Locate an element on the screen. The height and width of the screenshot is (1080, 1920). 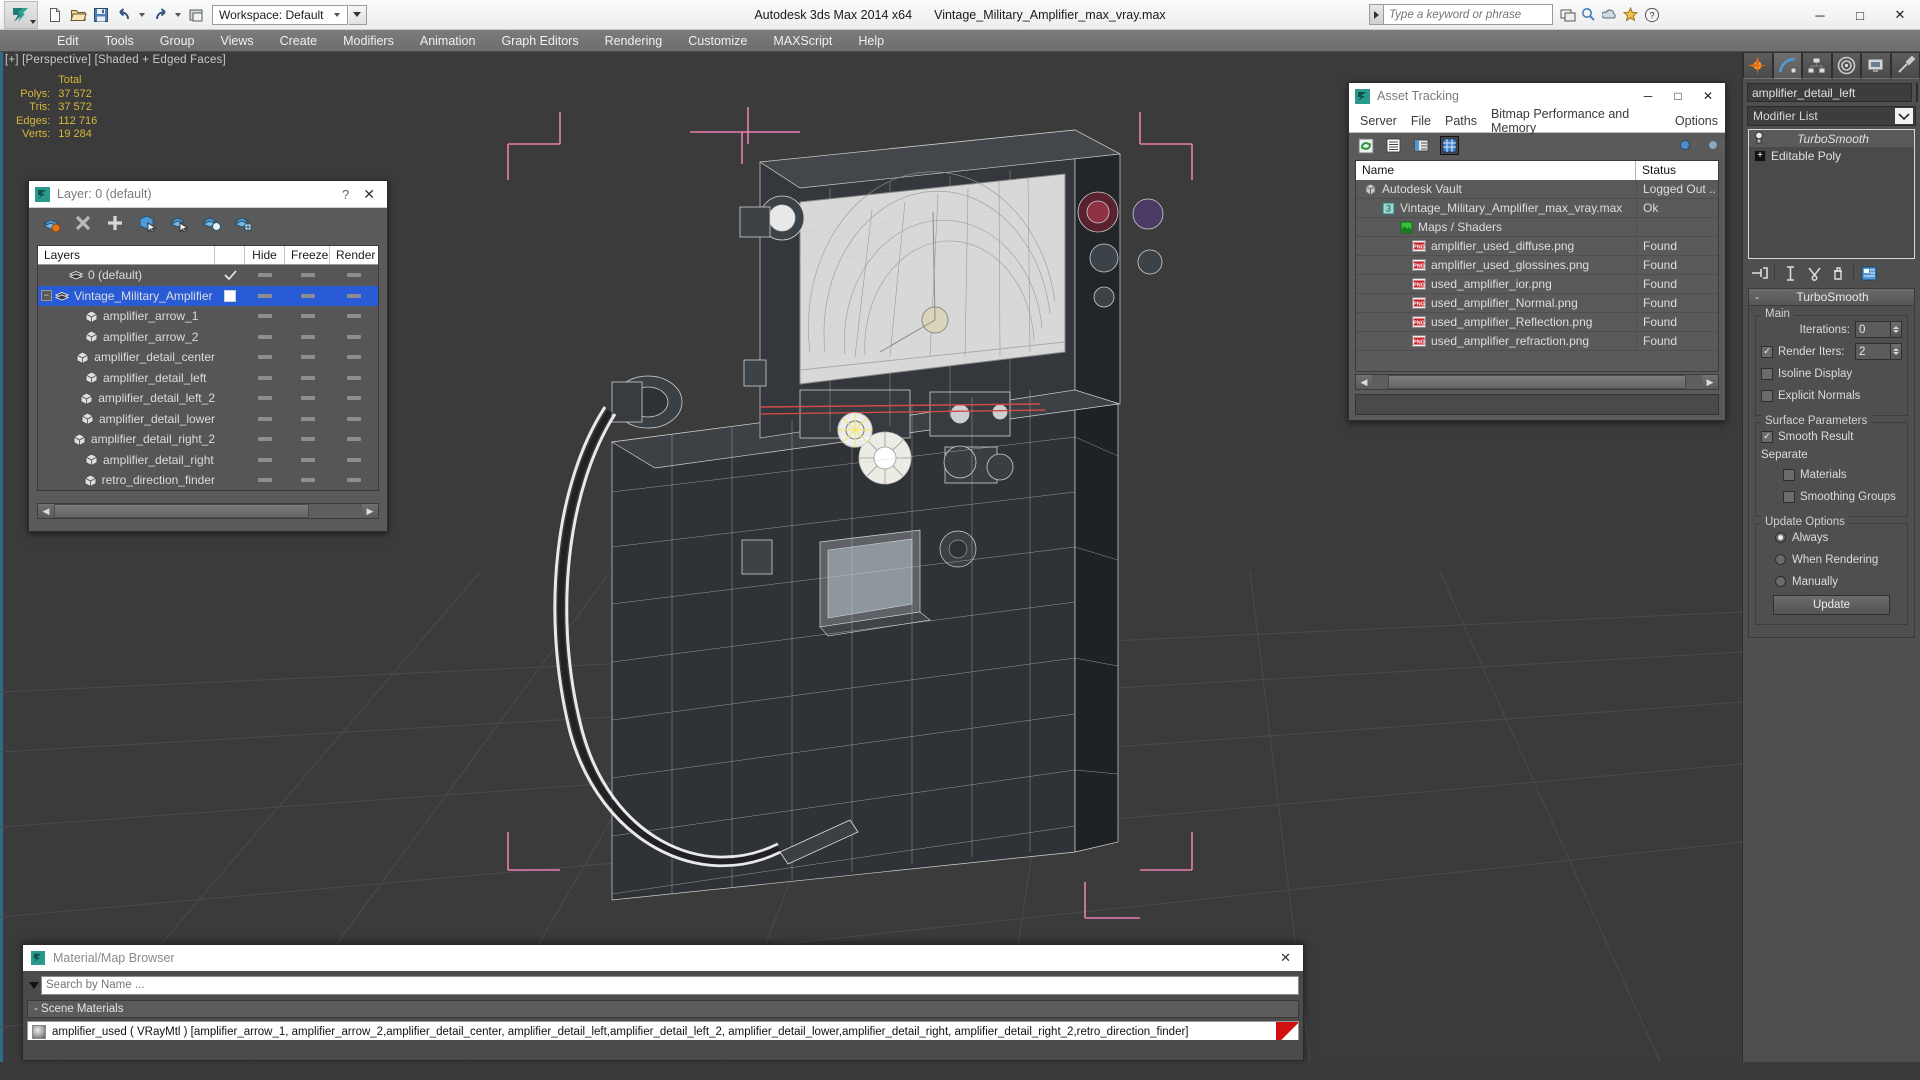
asset-row: Maps / Shaders is located at coordinates (1537, 227).